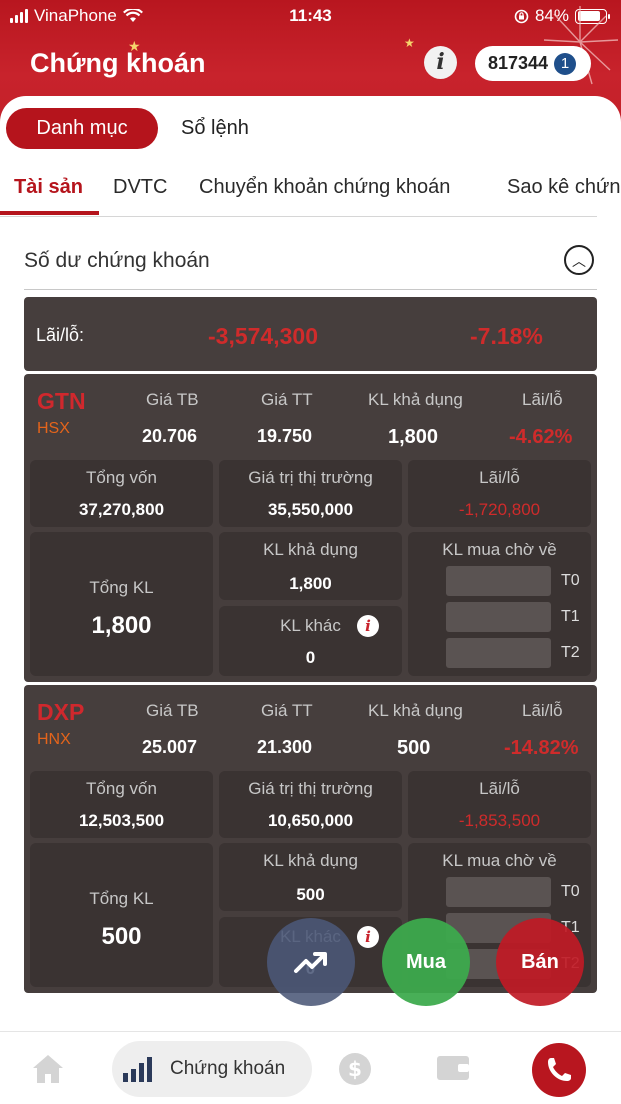 The image size is (621, 1104). What do you see at coordinates (498, 617) in the screenshot?
I see `pending-t1-value` at bounding box center [498, 617].